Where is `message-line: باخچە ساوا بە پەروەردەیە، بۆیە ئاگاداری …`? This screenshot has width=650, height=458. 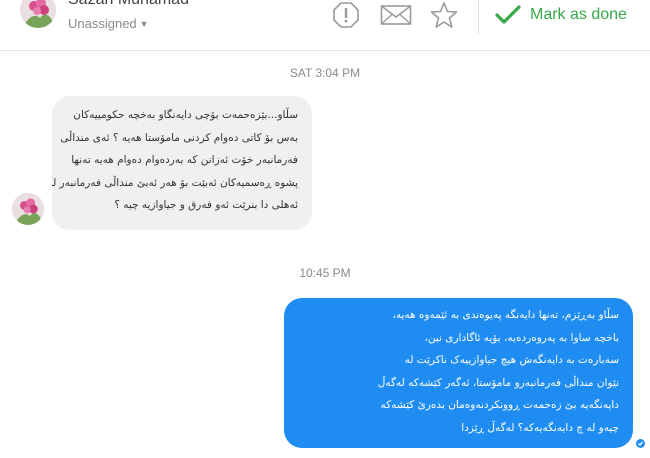 message-line: باخچە ساوا بە پەروەردەیە، بۆیە ئاگاداری … is located at coordinates (521, 337).